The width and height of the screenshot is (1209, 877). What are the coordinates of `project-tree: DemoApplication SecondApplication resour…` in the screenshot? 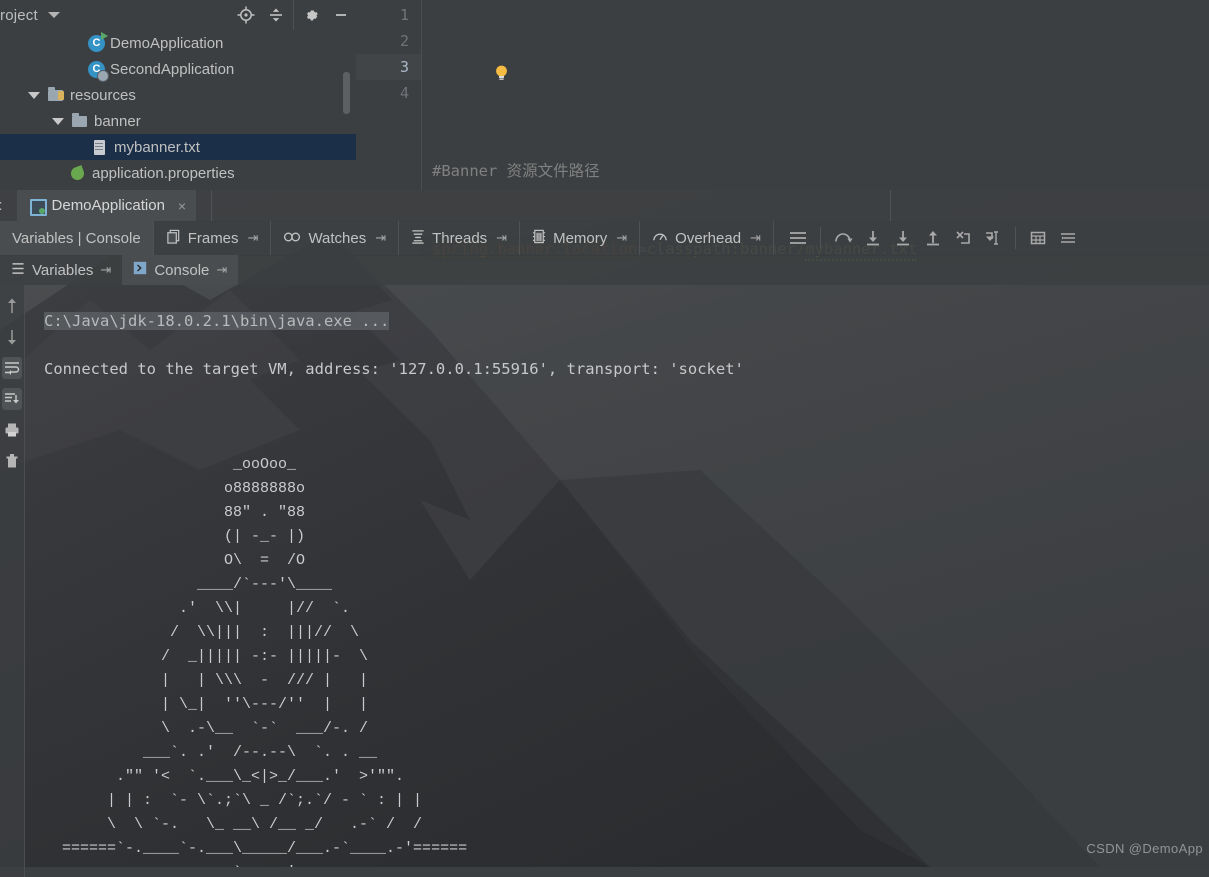 It's located at (178, 110).